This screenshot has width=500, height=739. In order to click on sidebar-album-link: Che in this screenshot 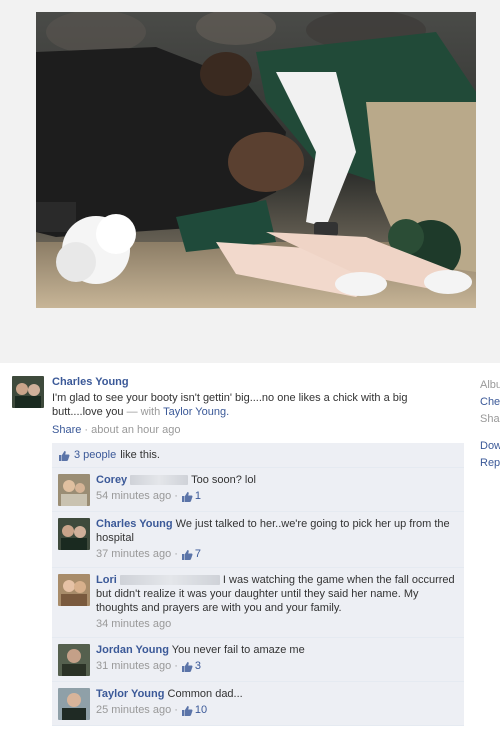, I will do `click(490, 402)`.